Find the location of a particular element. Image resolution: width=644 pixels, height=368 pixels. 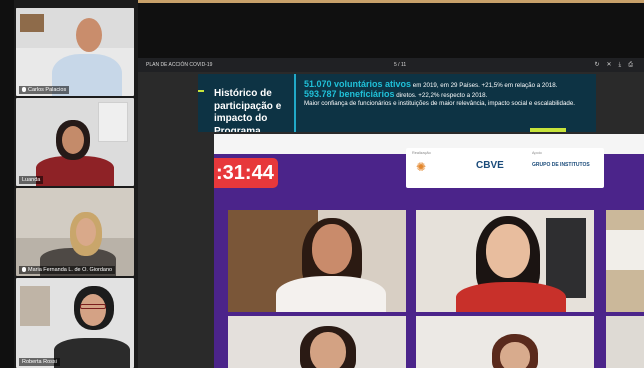

slide-badge is located at coordinates (548, 130).